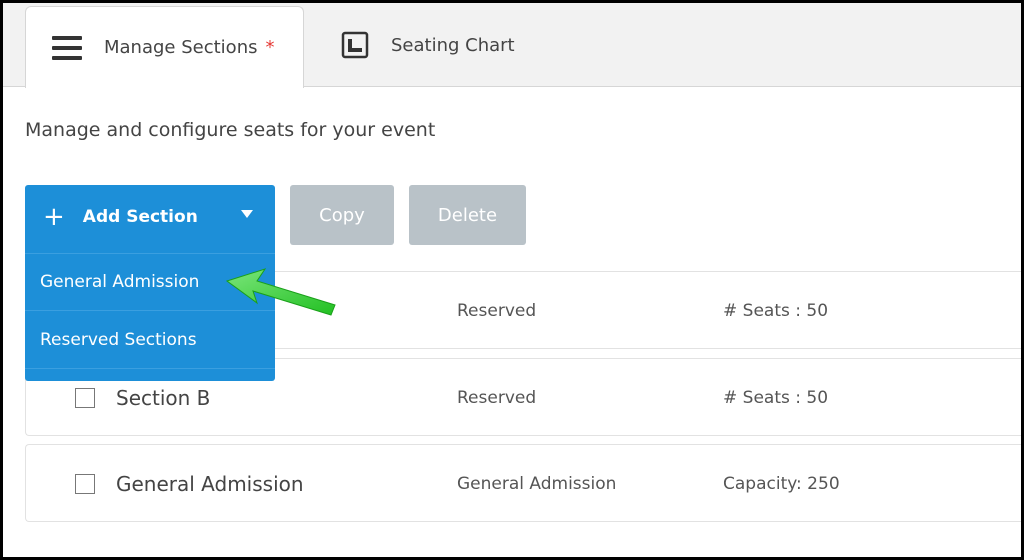 Image resolution: width=1024 pixels, height=560 pixels. I want to click on tab-seating-chart: Seating Chart, so click(428, 45).